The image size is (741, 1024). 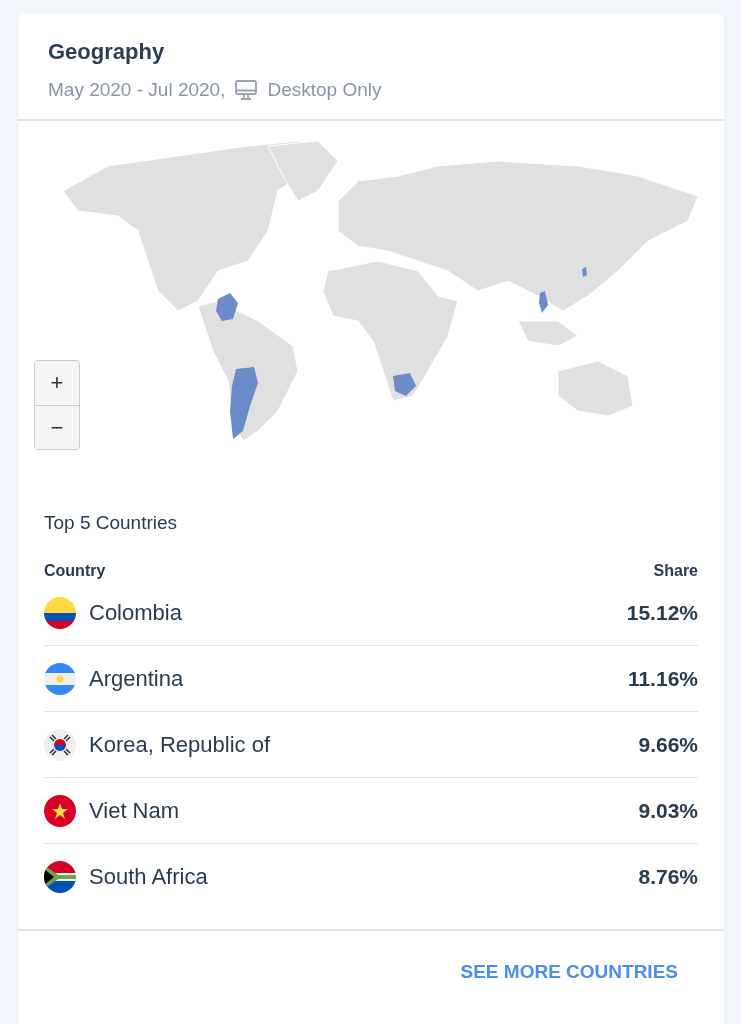 I want to click on country-name: Colombia, so click(x=136, y=612).